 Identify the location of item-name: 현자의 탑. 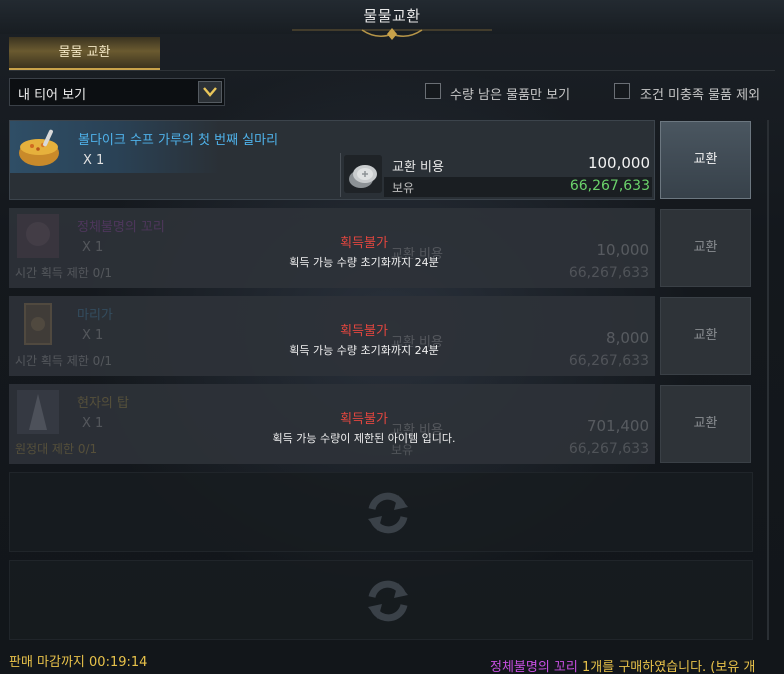
(103, 403).